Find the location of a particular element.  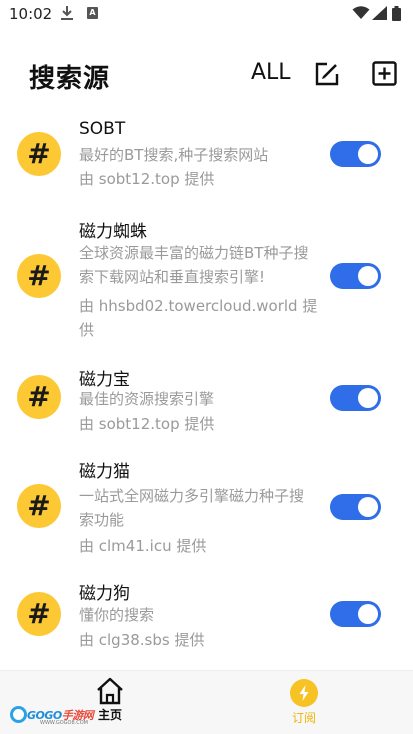

source-name: 磁力狗 is located at coordinates (104, 594).